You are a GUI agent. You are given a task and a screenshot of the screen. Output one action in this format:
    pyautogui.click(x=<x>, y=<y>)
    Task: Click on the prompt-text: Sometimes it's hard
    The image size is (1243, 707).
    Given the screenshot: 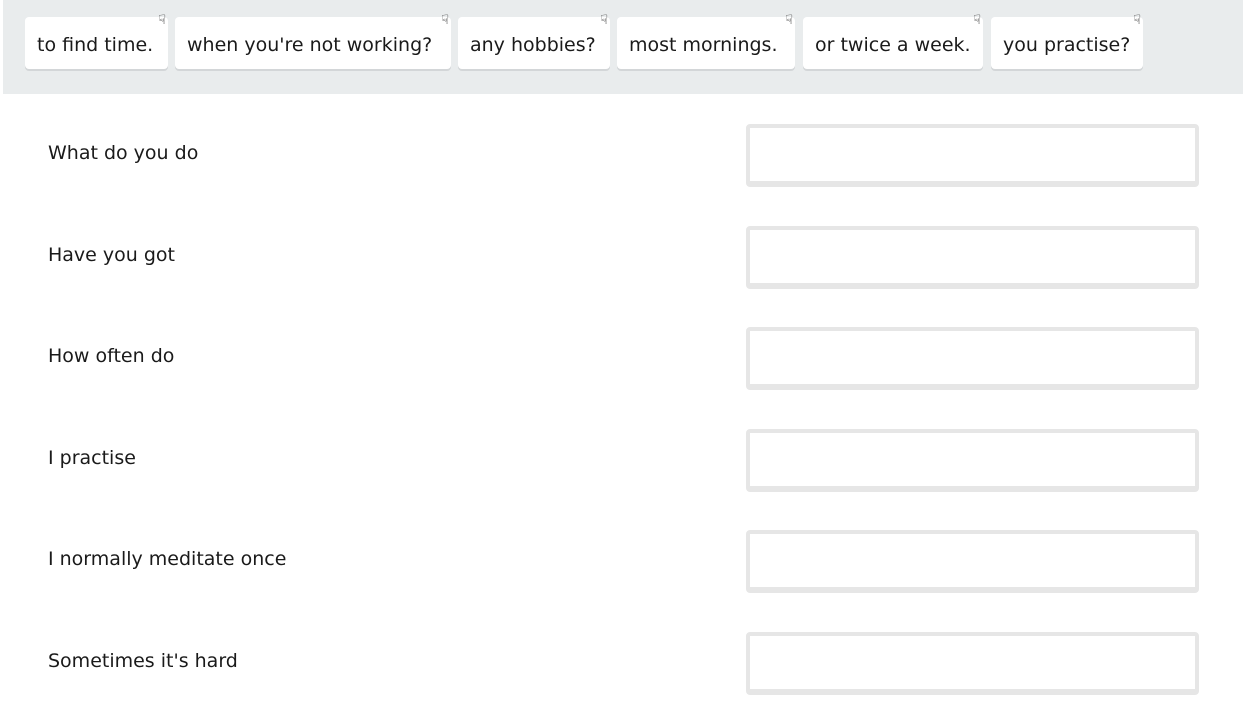 What is the action you would take?
    pyautogui.click(x=143, y=660)
    